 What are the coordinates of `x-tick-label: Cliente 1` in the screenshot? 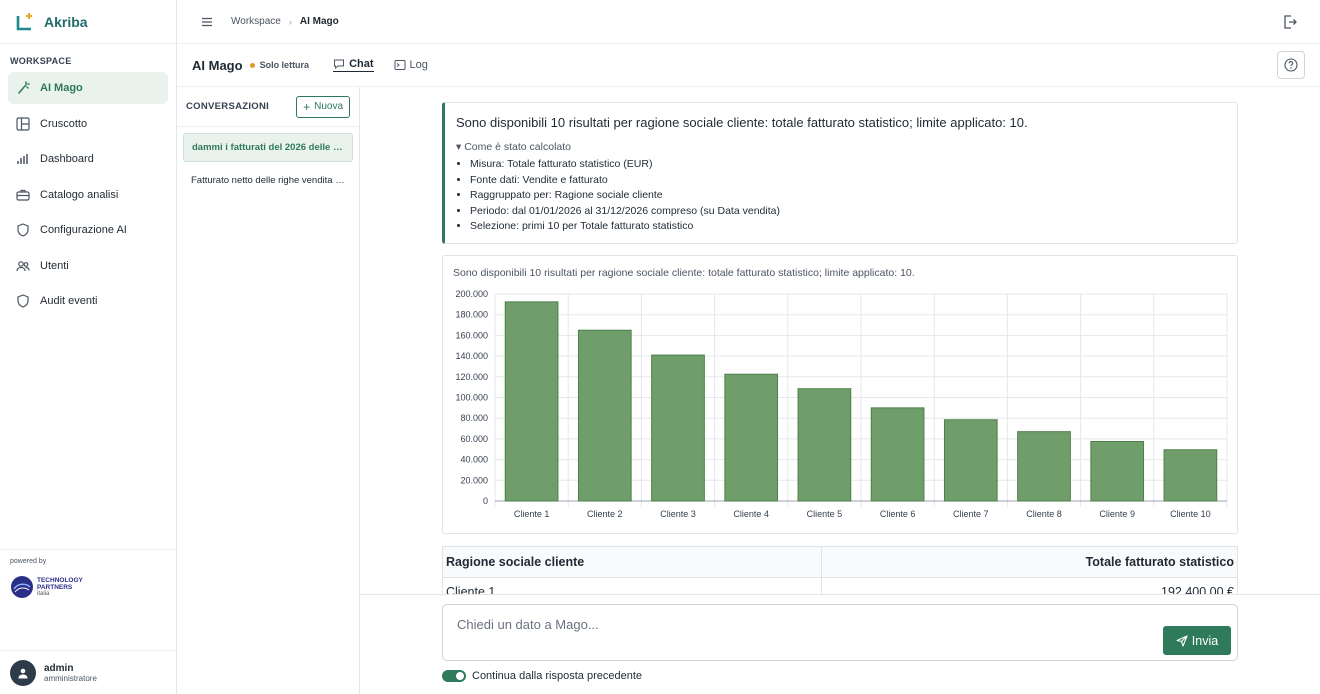 It's located at (532, 514).